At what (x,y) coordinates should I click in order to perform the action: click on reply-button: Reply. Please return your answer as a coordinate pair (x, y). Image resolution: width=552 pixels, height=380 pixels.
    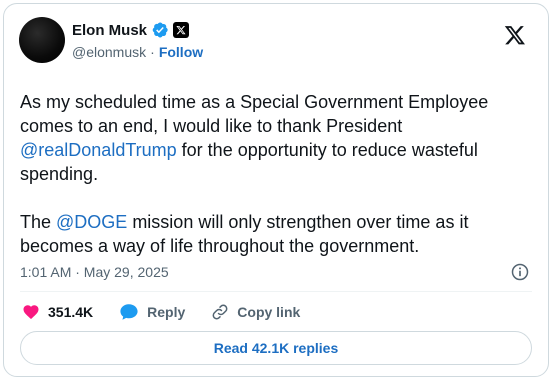
    Looking at the image, I should click on (152, 312).